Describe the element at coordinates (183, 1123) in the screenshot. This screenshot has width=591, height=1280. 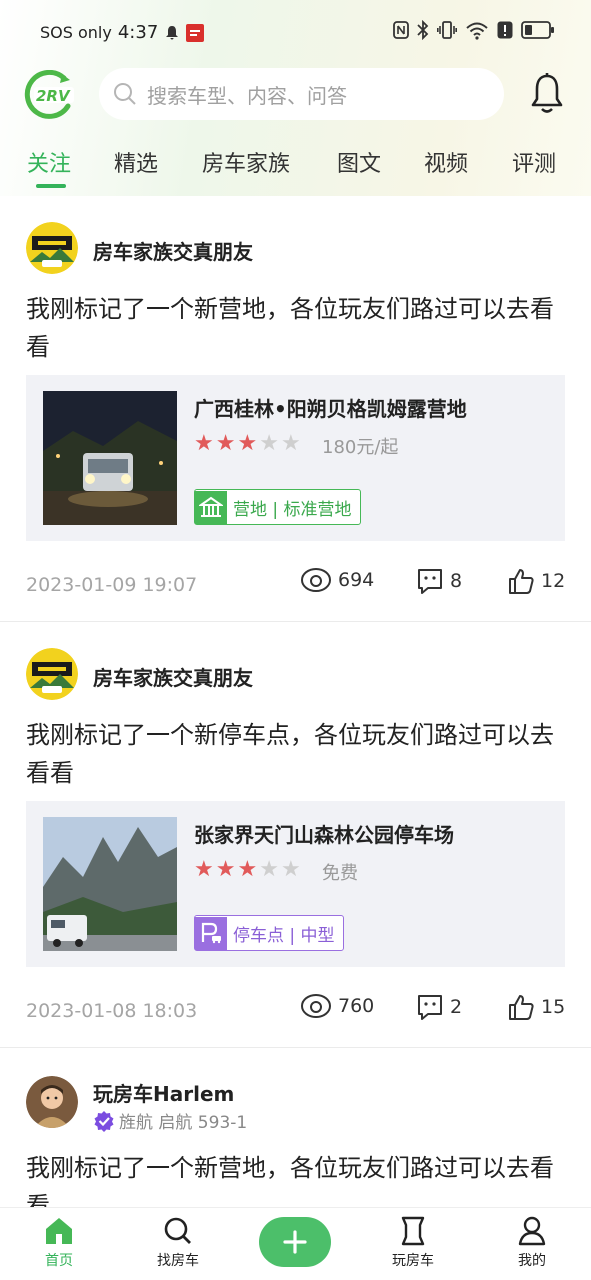
I see `user-badge-text: 旌航 启航 593-1` at that location.